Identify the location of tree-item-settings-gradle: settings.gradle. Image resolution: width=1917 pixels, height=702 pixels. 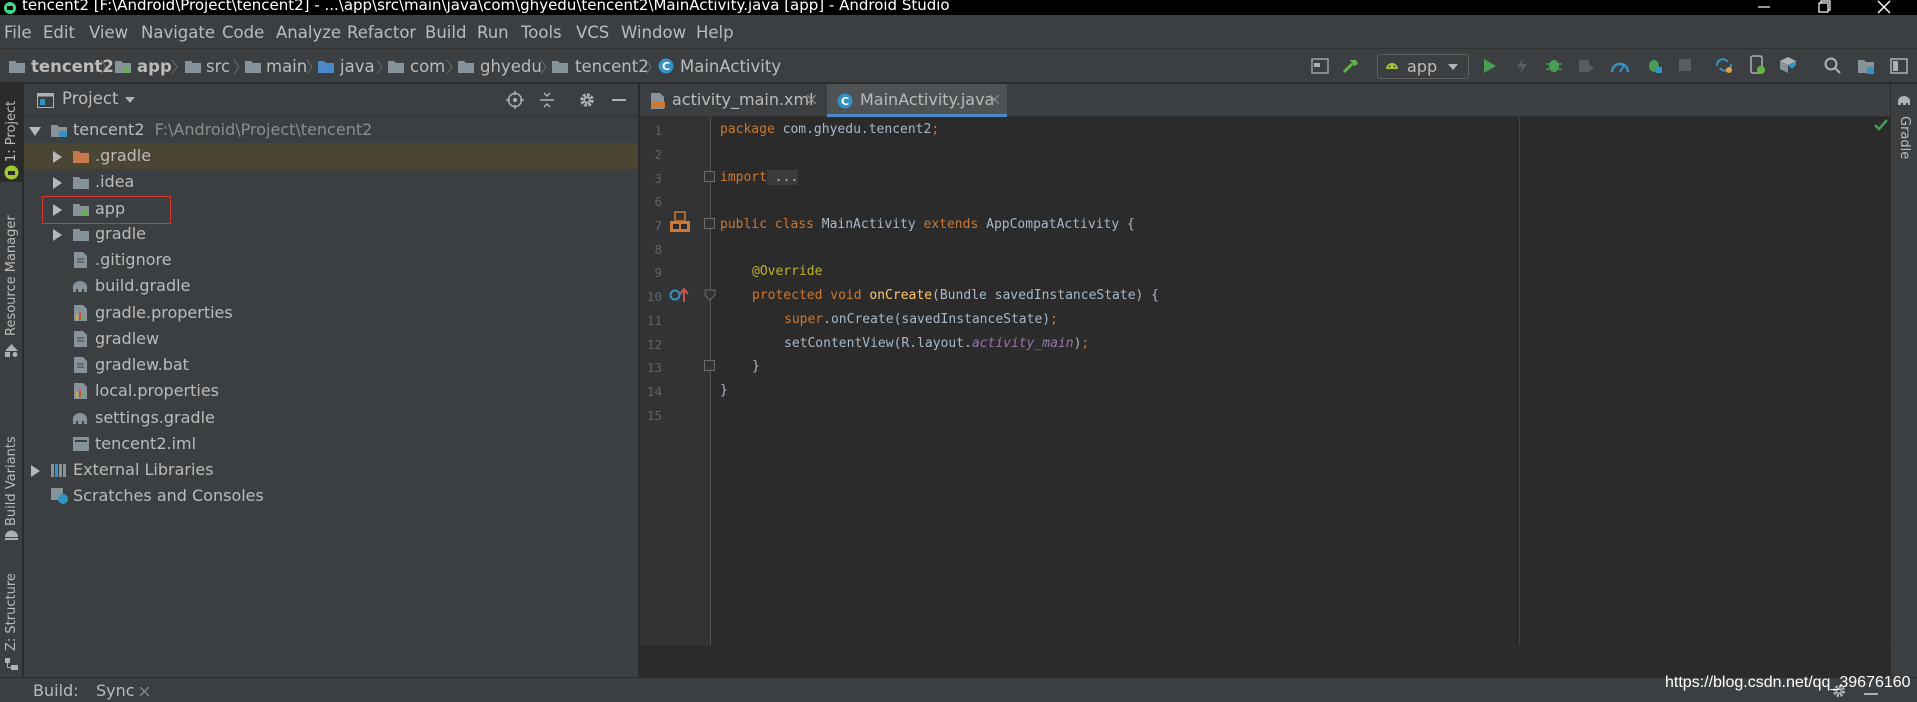
(331, 418).